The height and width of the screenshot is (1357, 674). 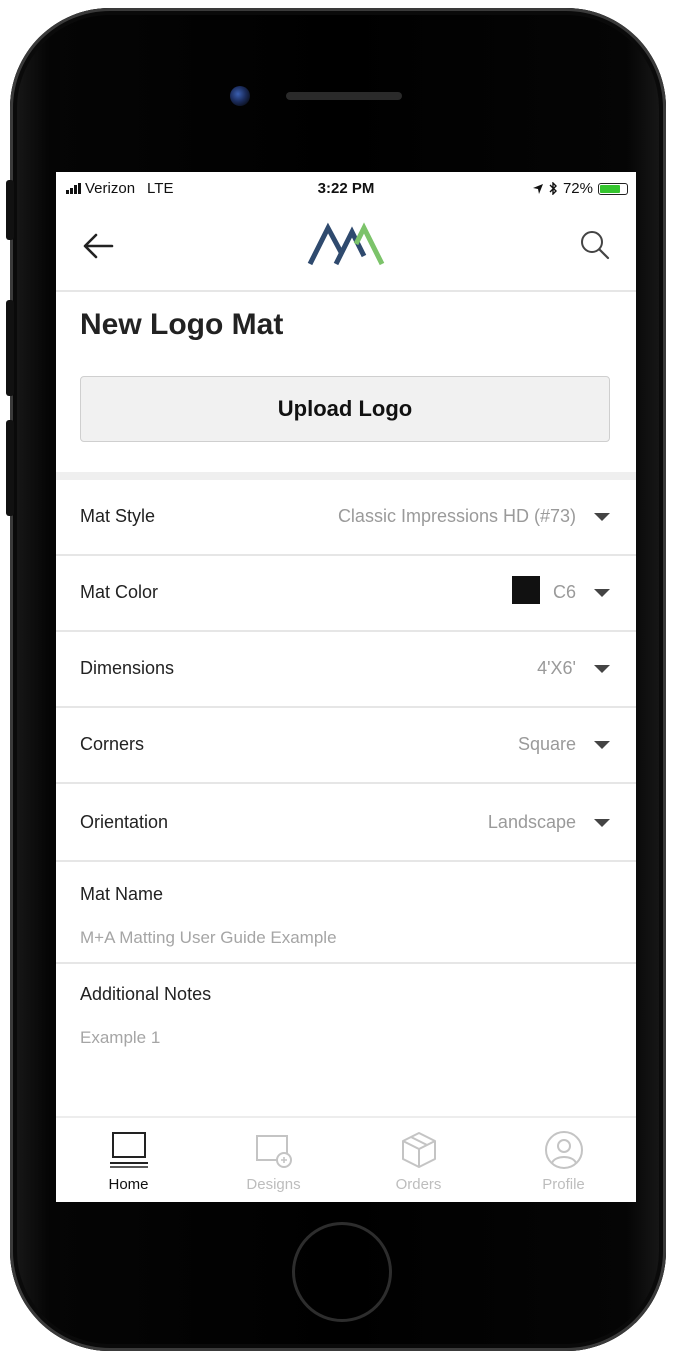 I want to click on bottom-tab-bar: Home Designs Orders Profile, so click(x=346, y=1159).